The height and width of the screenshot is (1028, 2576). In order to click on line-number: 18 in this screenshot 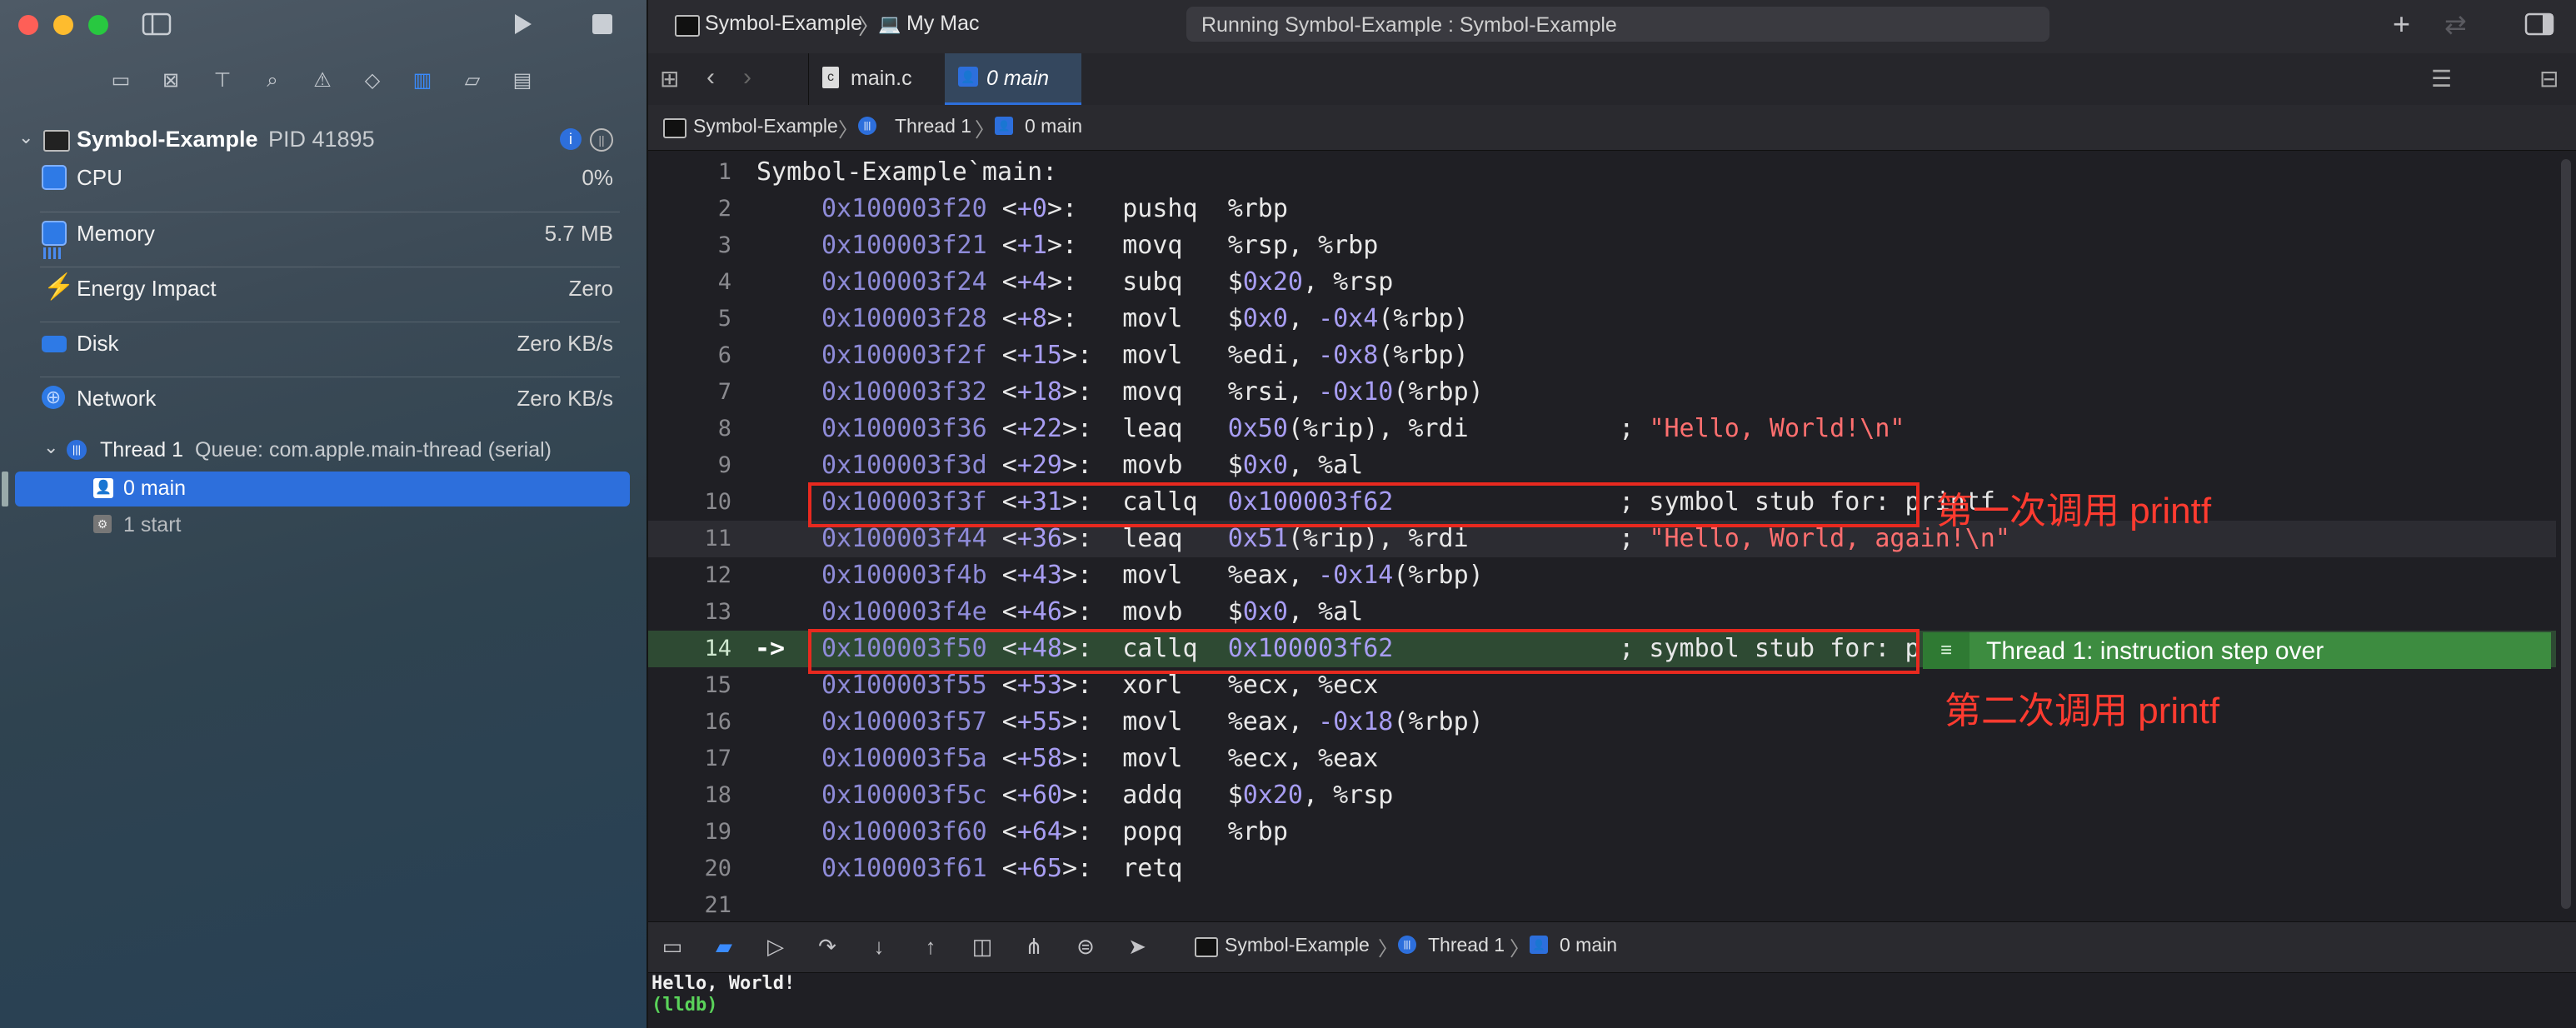, I will do `click(689, 795)`.